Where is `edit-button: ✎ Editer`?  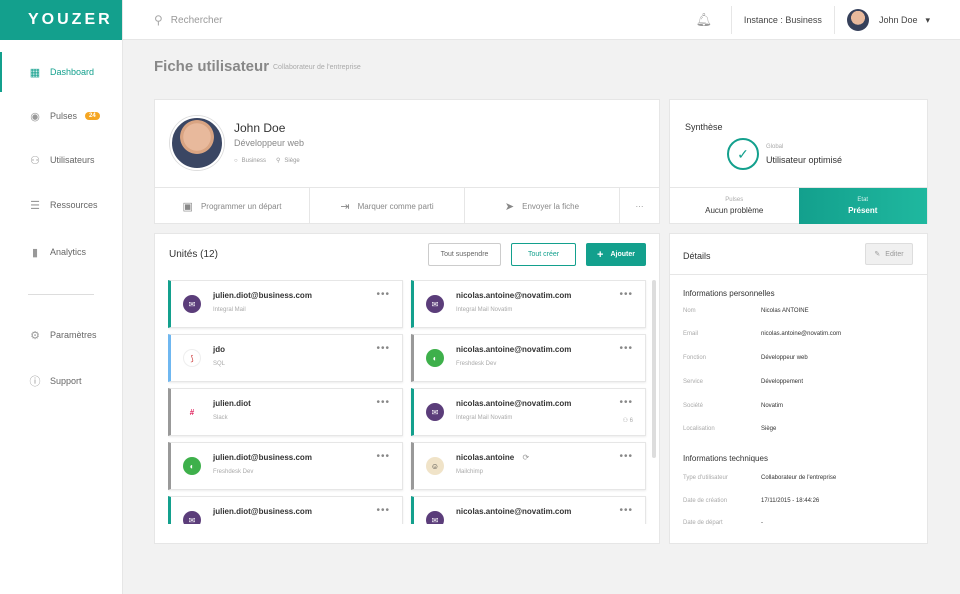
edit-button: ✎ Editer is located at coordinates (889, 254).